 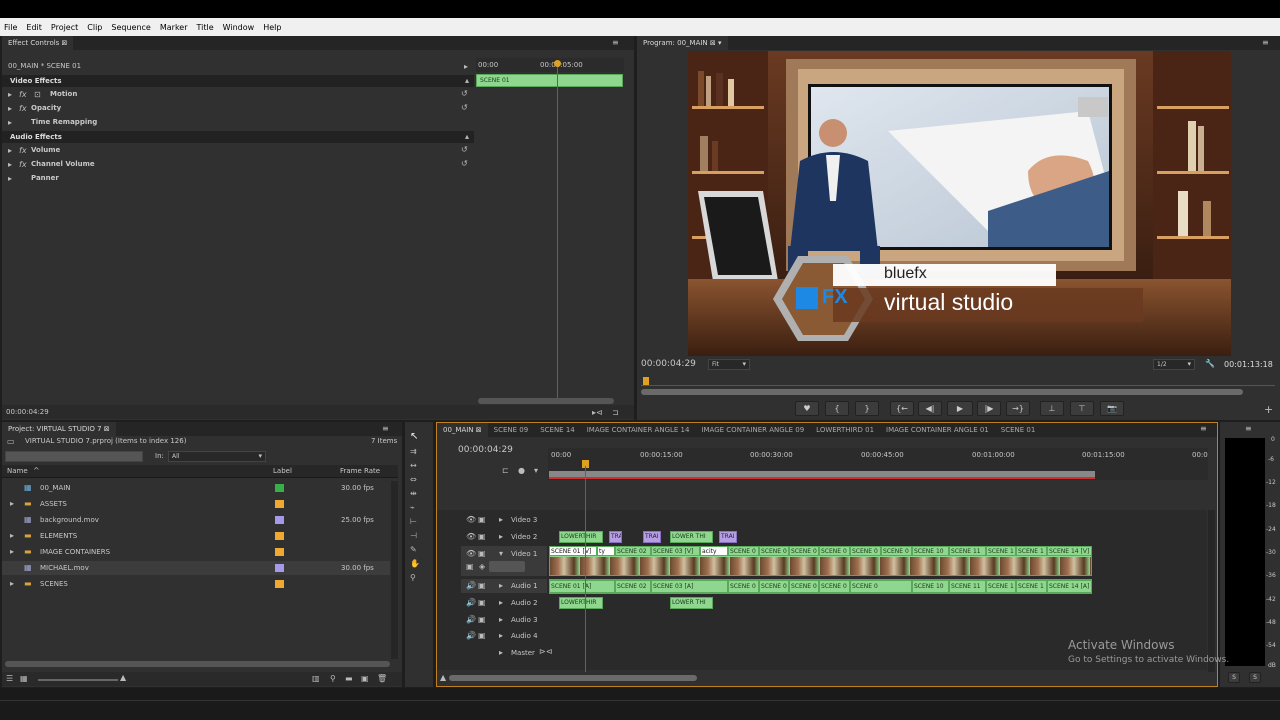 I want to click on timeline-clip: acity, so click(x=714, y=551).